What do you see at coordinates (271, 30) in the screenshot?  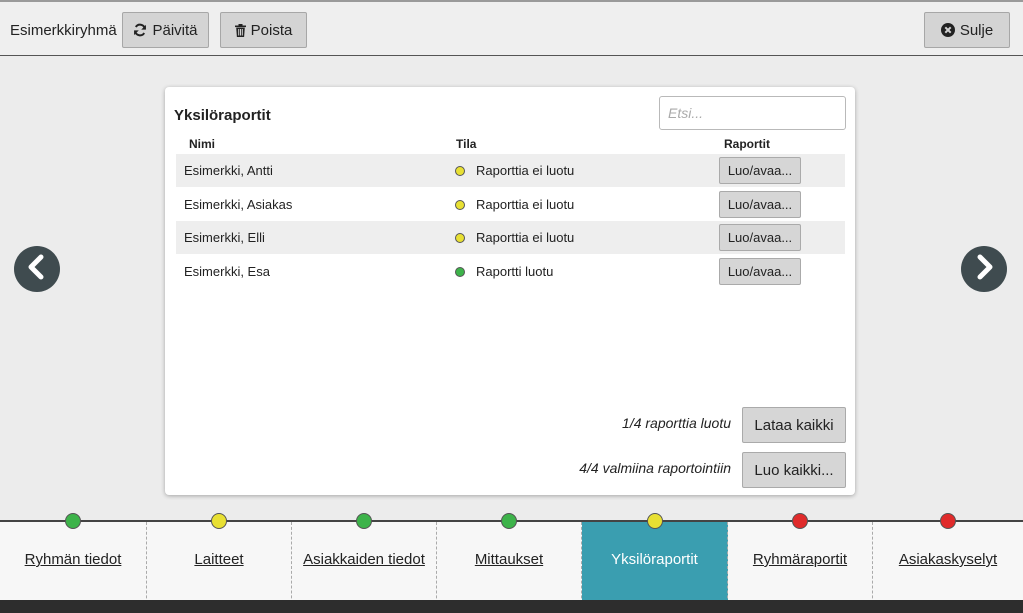 I see `delete-label: Poista` at bounding box center [271, 30].